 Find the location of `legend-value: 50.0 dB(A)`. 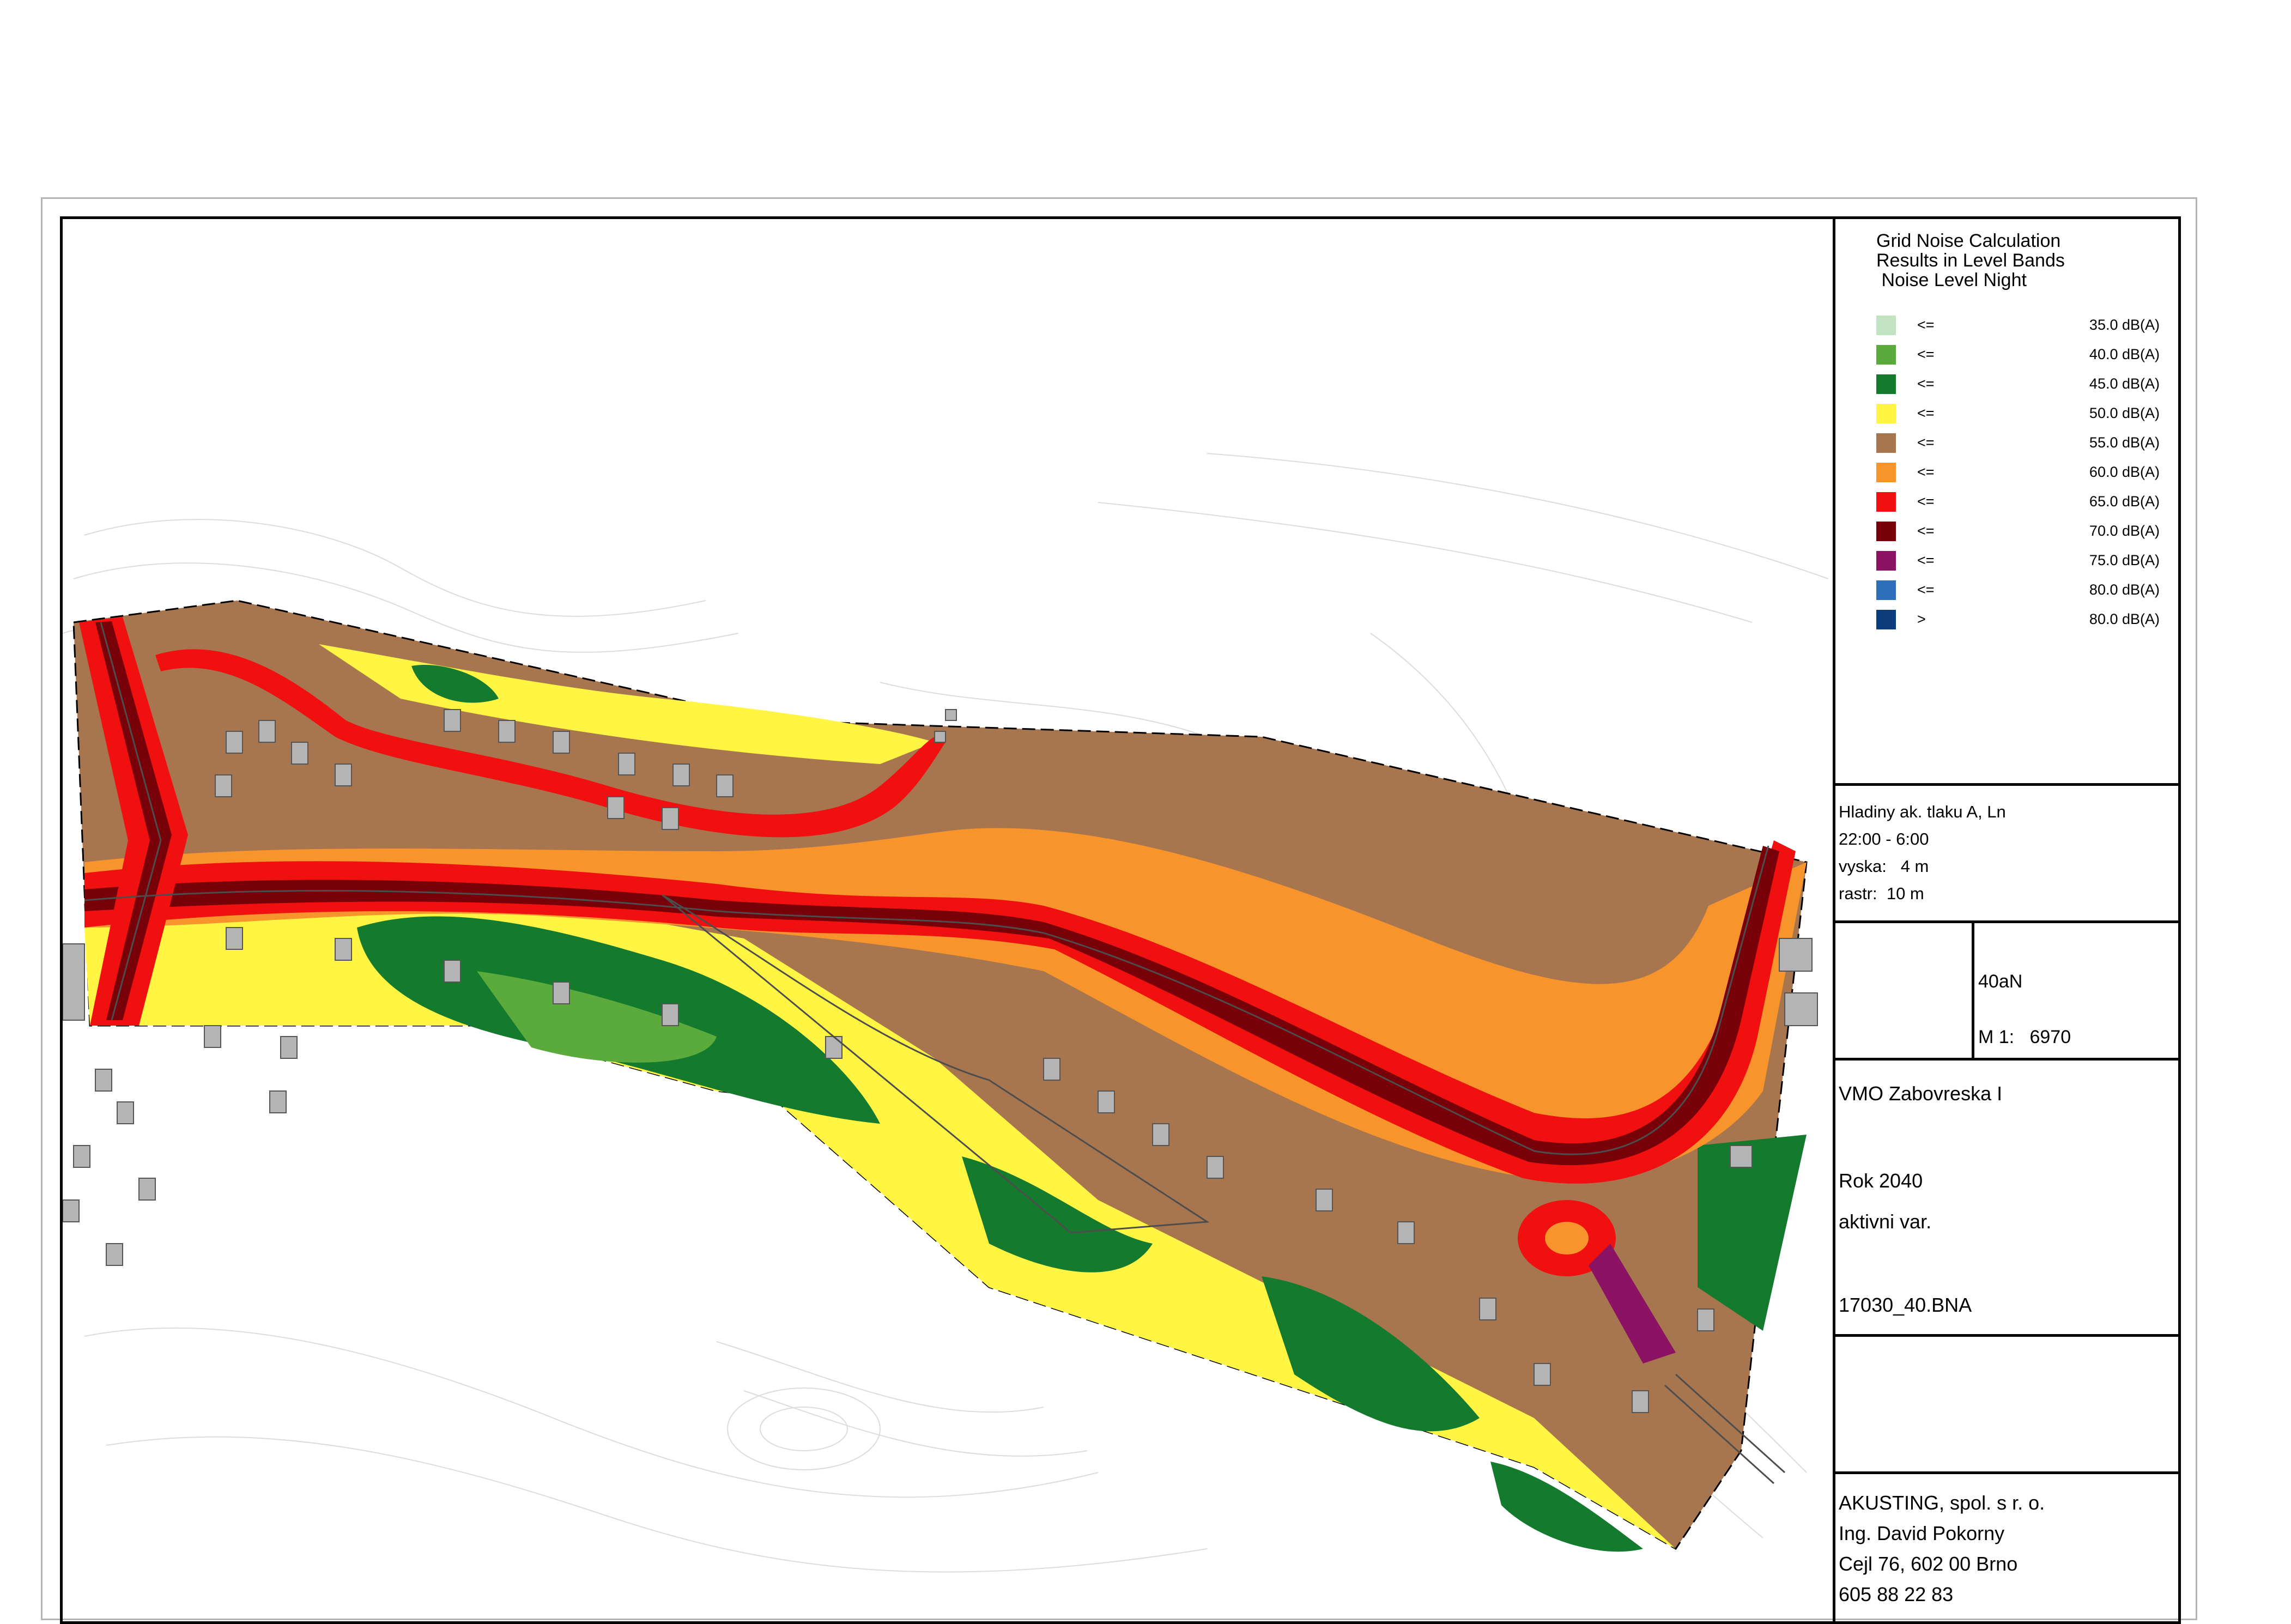

legend-value: 50.0 dB(A) is located at coordinates (2124, 413).